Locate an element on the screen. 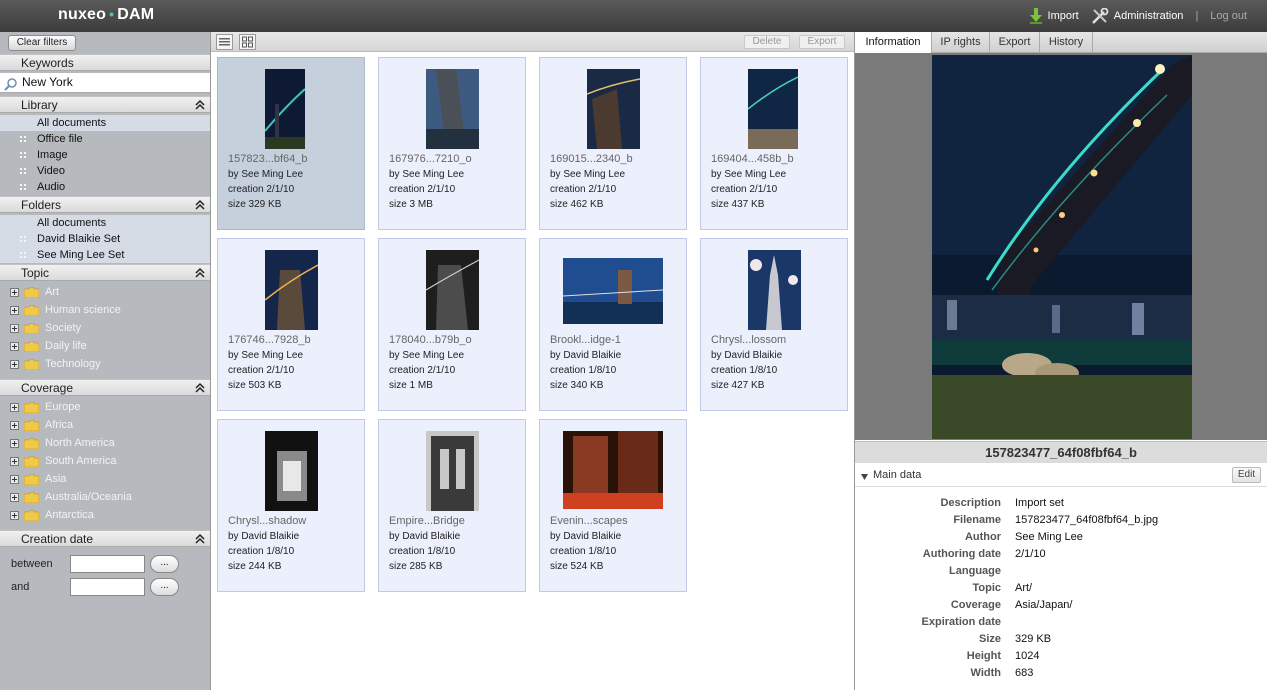 This screenshot has height=690, width=1267. field-label: Author is located at coordinates (982, 537).